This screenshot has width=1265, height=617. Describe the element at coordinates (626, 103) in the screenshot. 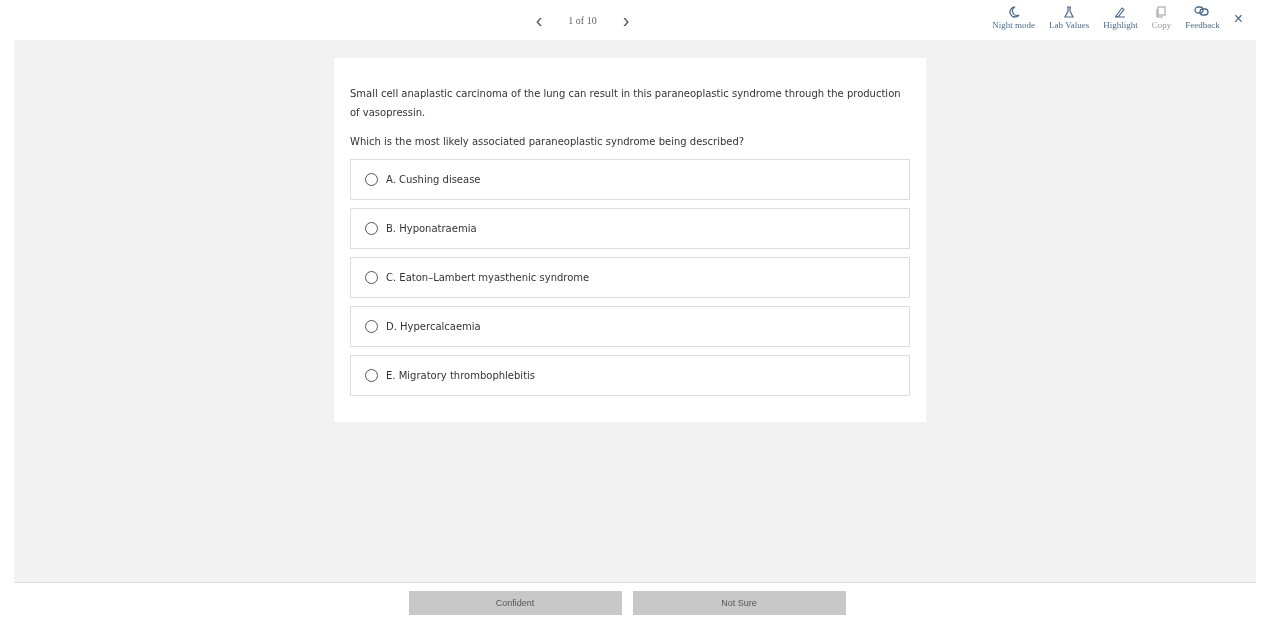

I see `question-text: Small cell anaplastic carcinoma of the lung can result in this paraneoplastic syndrome through the production of vasopressin.` at that location.